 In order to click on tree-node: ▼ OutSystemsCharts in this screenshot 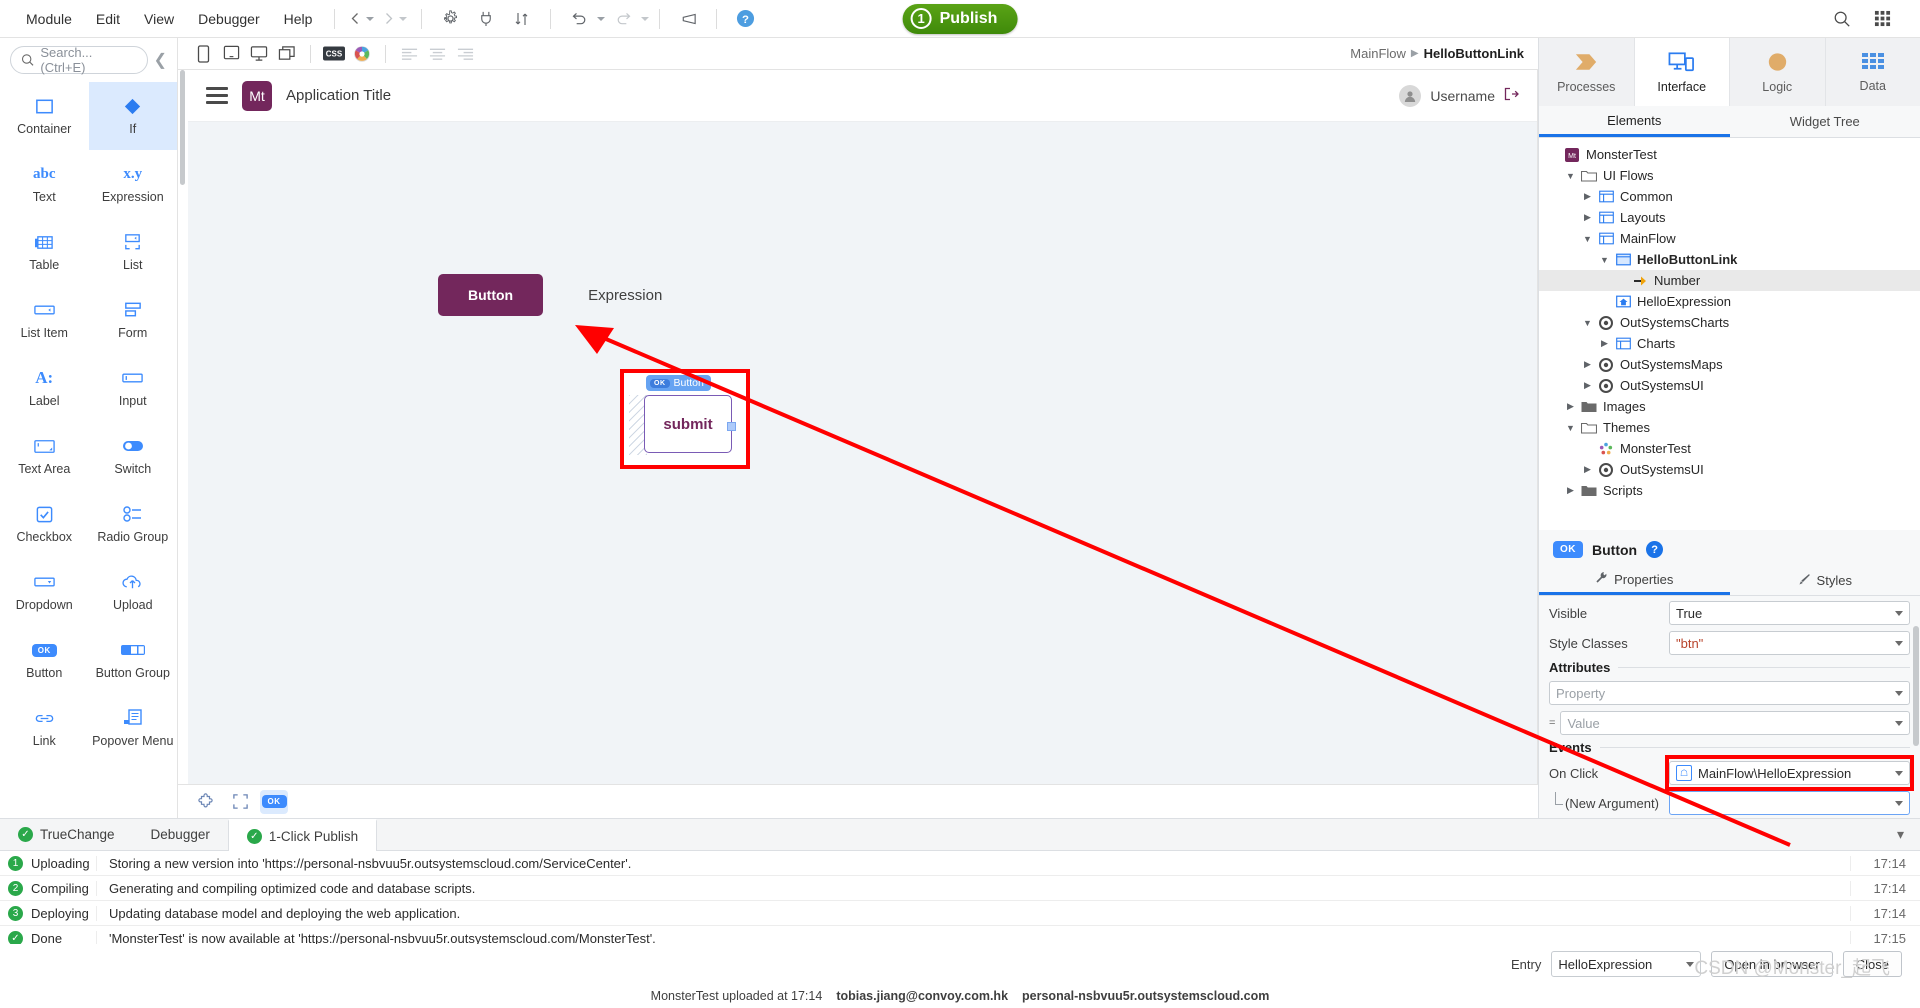, I will do `click(1729, 322)`.